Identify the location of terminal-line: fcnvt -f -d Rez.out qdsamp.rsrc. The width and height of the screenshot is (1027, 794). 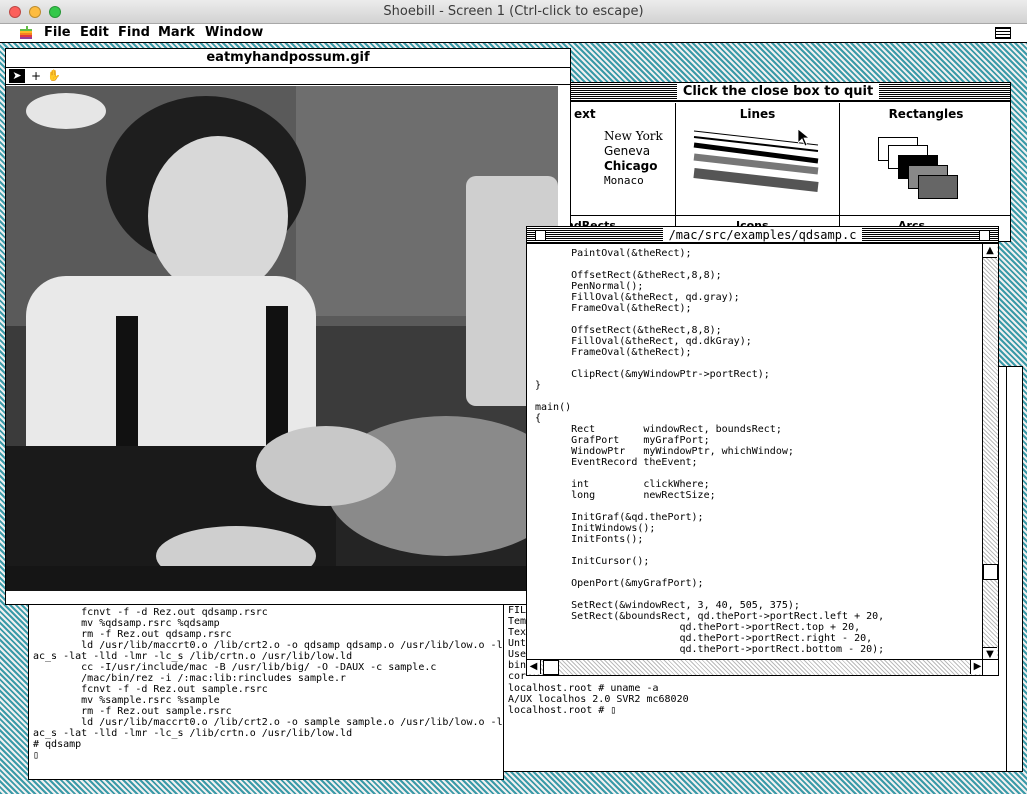
(150, 612).